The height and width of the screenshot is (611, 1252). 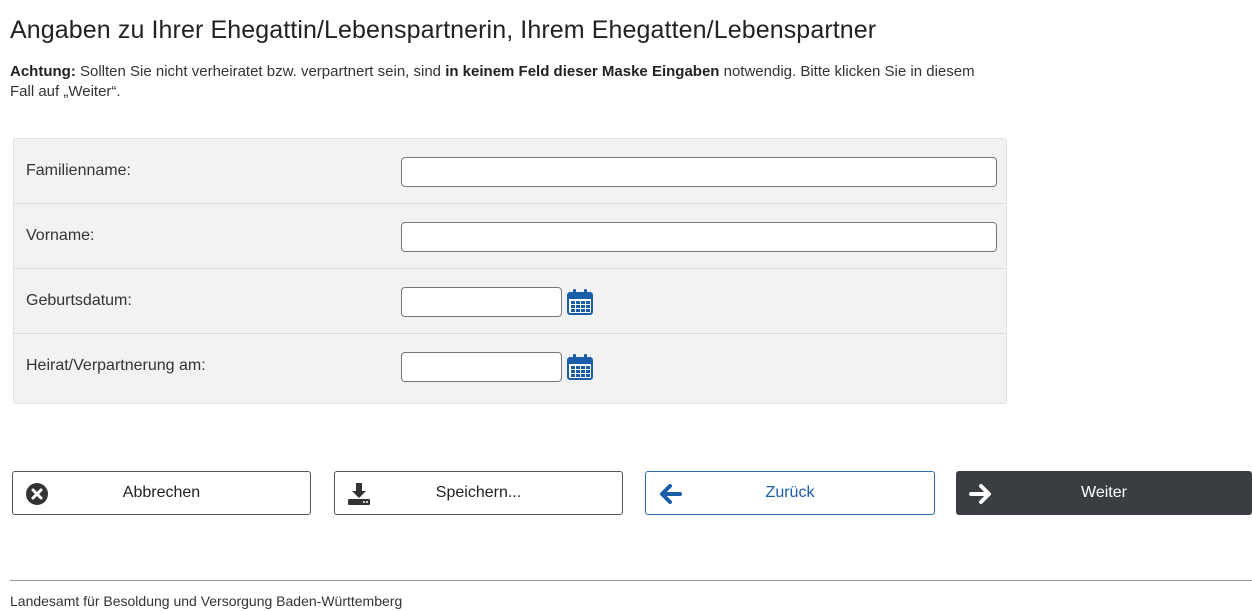 I want to click on form-row-familienname: Familienname:, so click(x=510, y=171).